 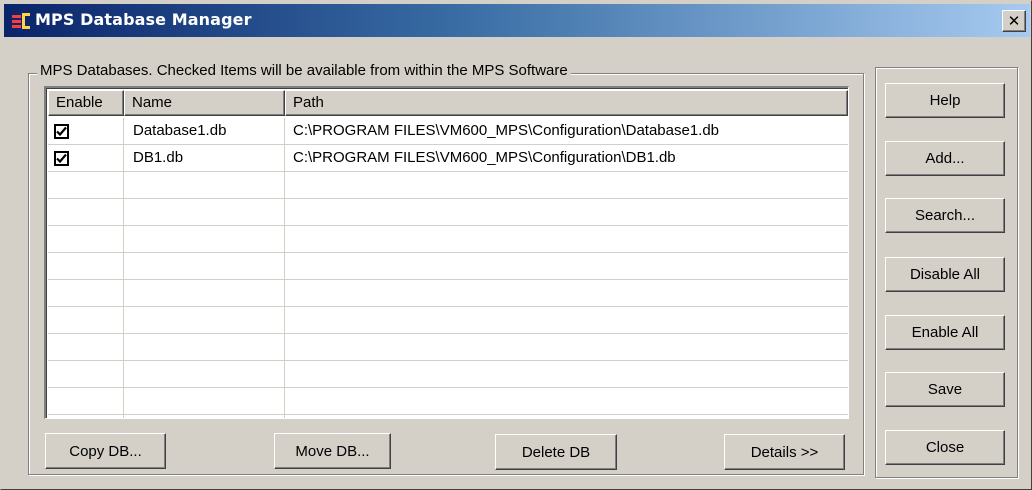 I want to click on column-header-name: Name, so click(x=204, y=103).